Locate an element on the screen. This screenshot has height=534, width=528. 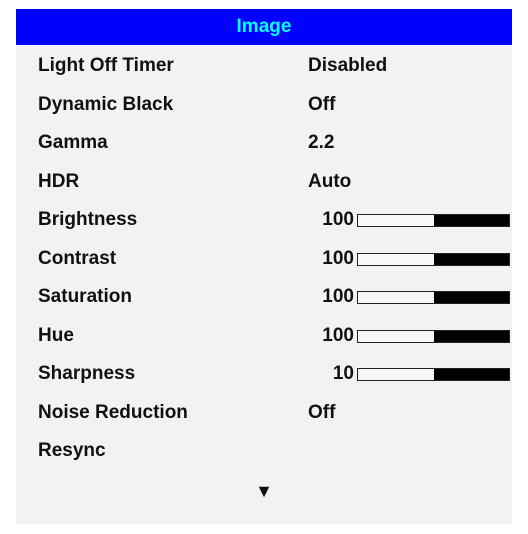
contrast-slider is located at coordinates (433, 259).